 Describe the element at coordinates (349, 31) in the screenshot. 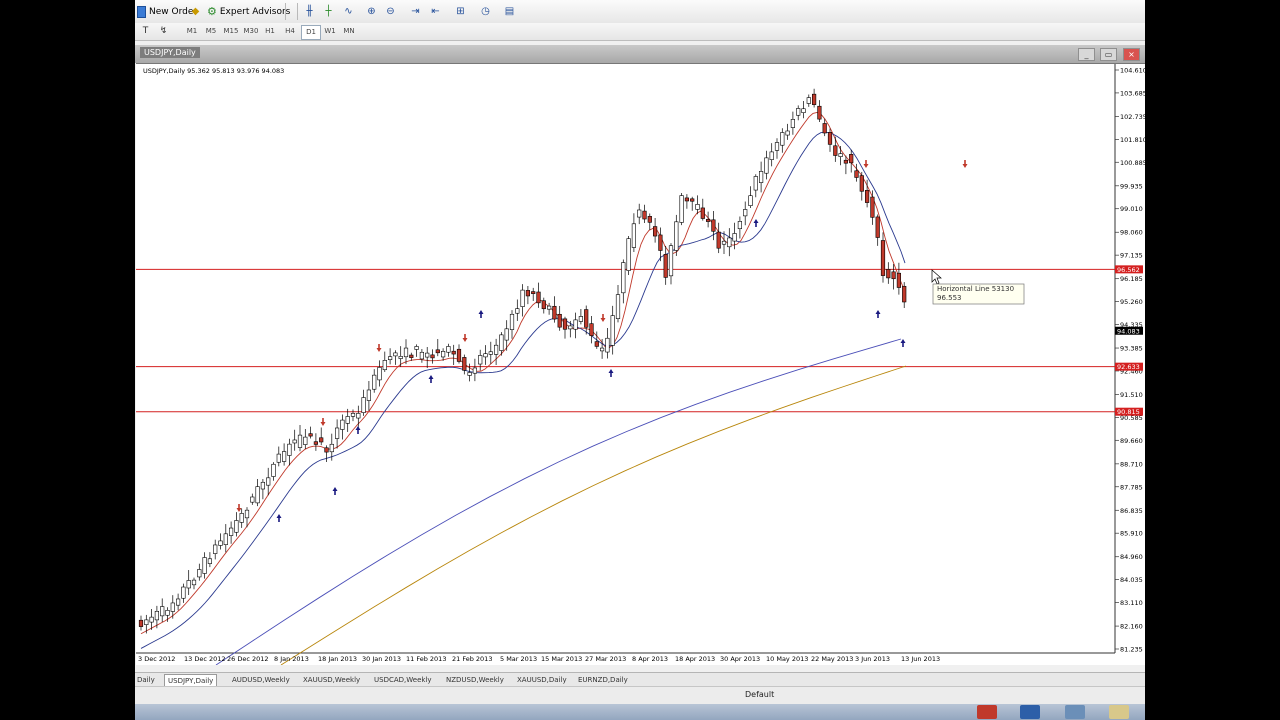

I see `timeframe-mn: MN` at that location.